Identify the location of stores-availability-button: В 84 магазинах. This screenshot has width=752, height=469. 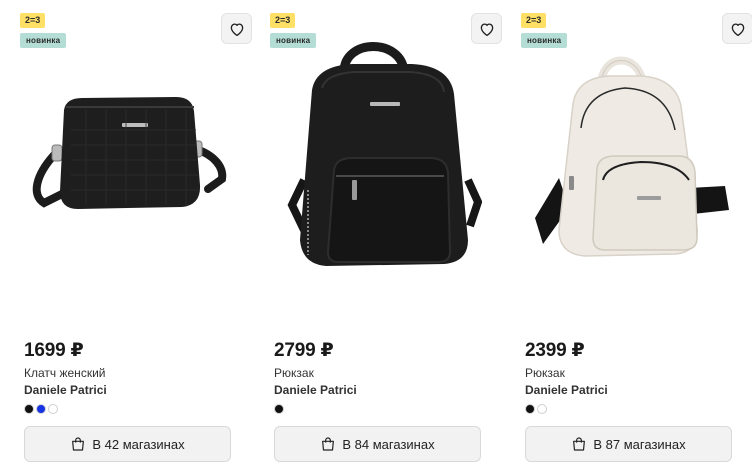
(377, 444).